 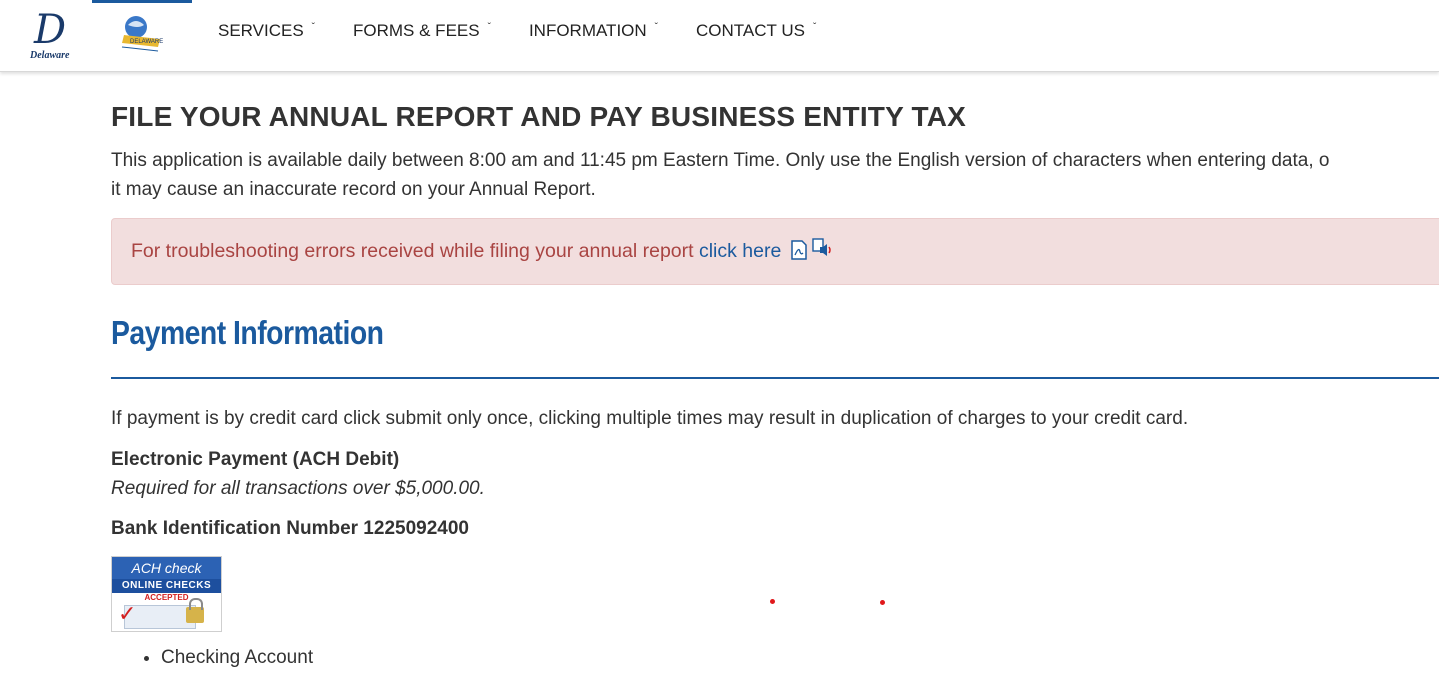 I want to click on nav-forms-fees: FORMS & FEES ˇ, so click(x=422, y=31).